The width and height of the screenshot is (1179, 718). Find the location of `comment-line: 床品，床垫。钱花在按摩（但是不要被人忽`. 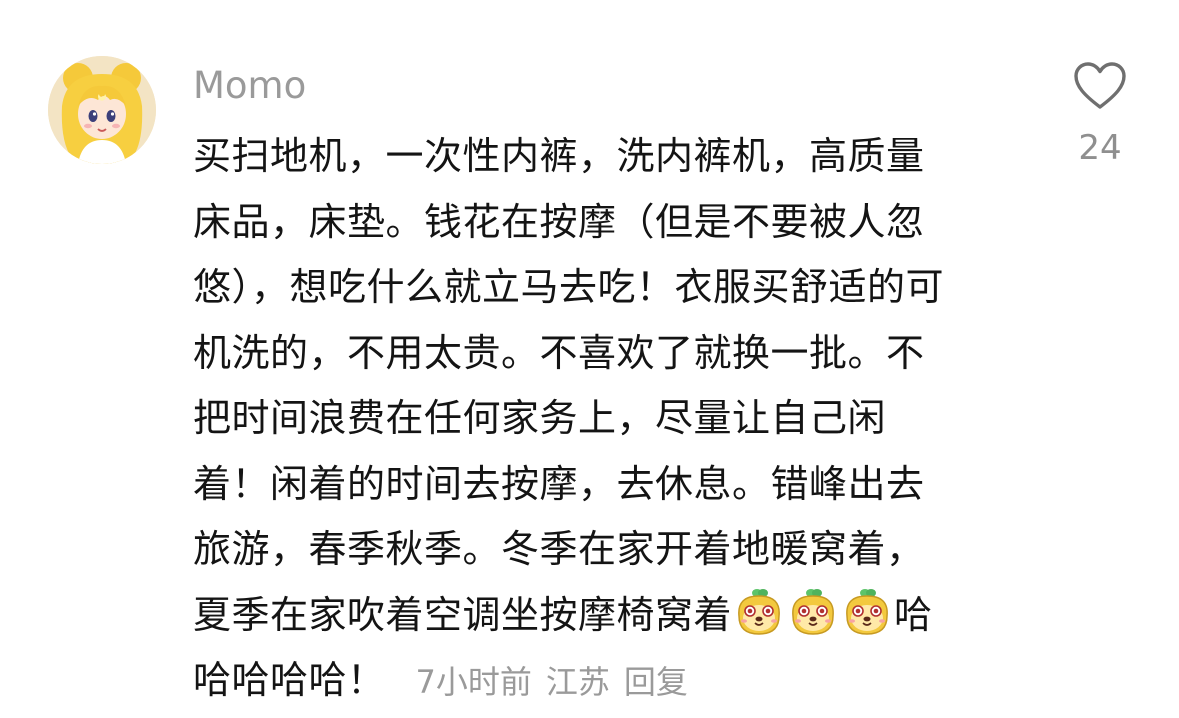

comment-line: 床品，床垫。钱花在按摩（但是不要被人忽 is located at coordinates (559, 221).